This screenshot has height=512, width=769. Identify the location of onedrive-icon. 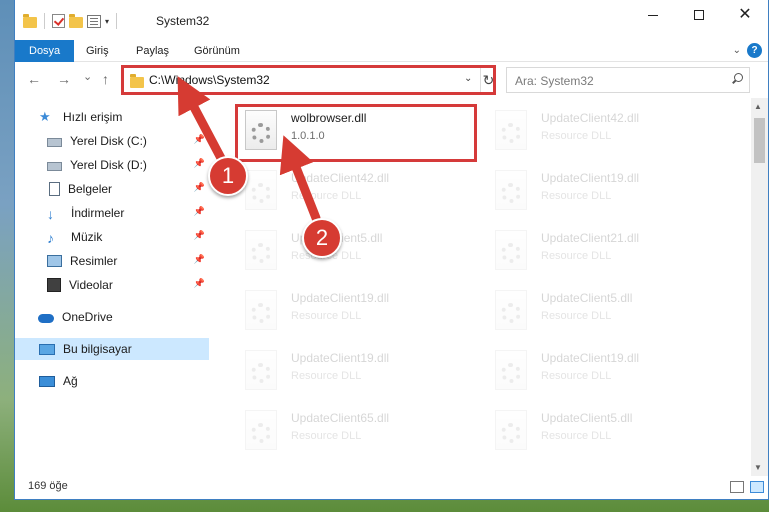
(46, 318).